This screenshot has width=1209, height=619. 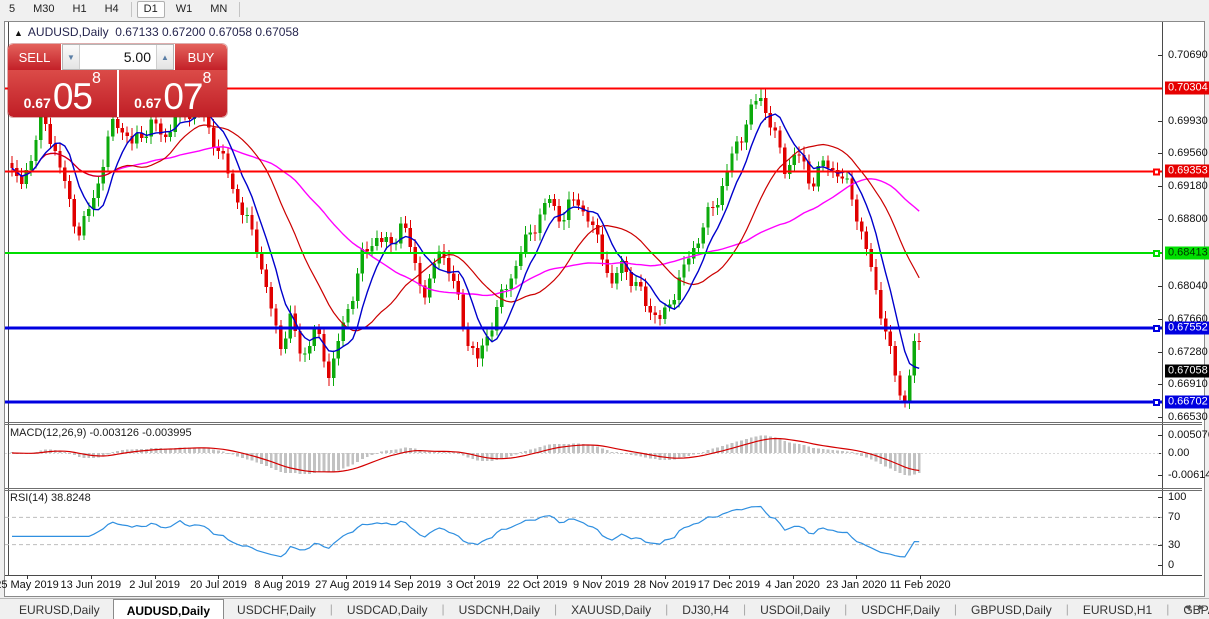 What do you see at coordinates (1187, 253) in the screenshot?
I see `level-price-label: 0.68413` at bounding box center [1187, 253].